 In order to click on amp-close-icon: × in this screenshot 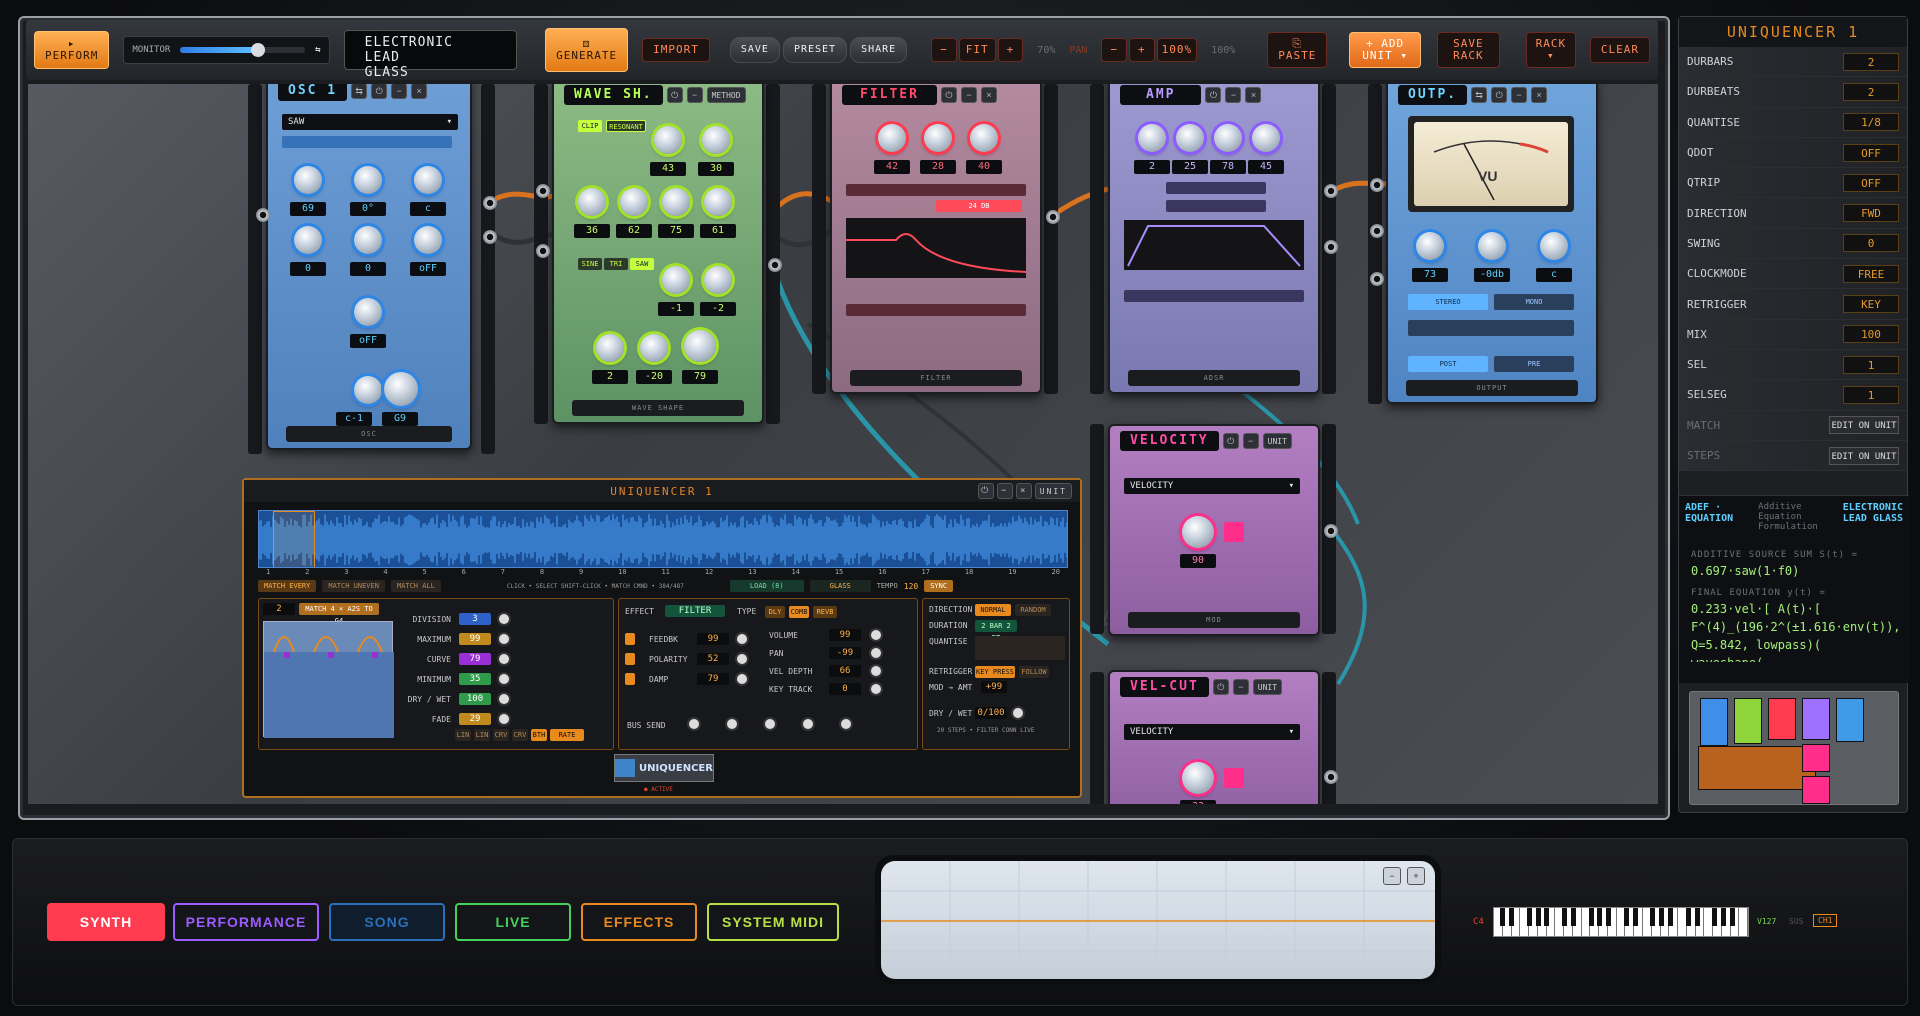, I will do `click(1253, 95)`.